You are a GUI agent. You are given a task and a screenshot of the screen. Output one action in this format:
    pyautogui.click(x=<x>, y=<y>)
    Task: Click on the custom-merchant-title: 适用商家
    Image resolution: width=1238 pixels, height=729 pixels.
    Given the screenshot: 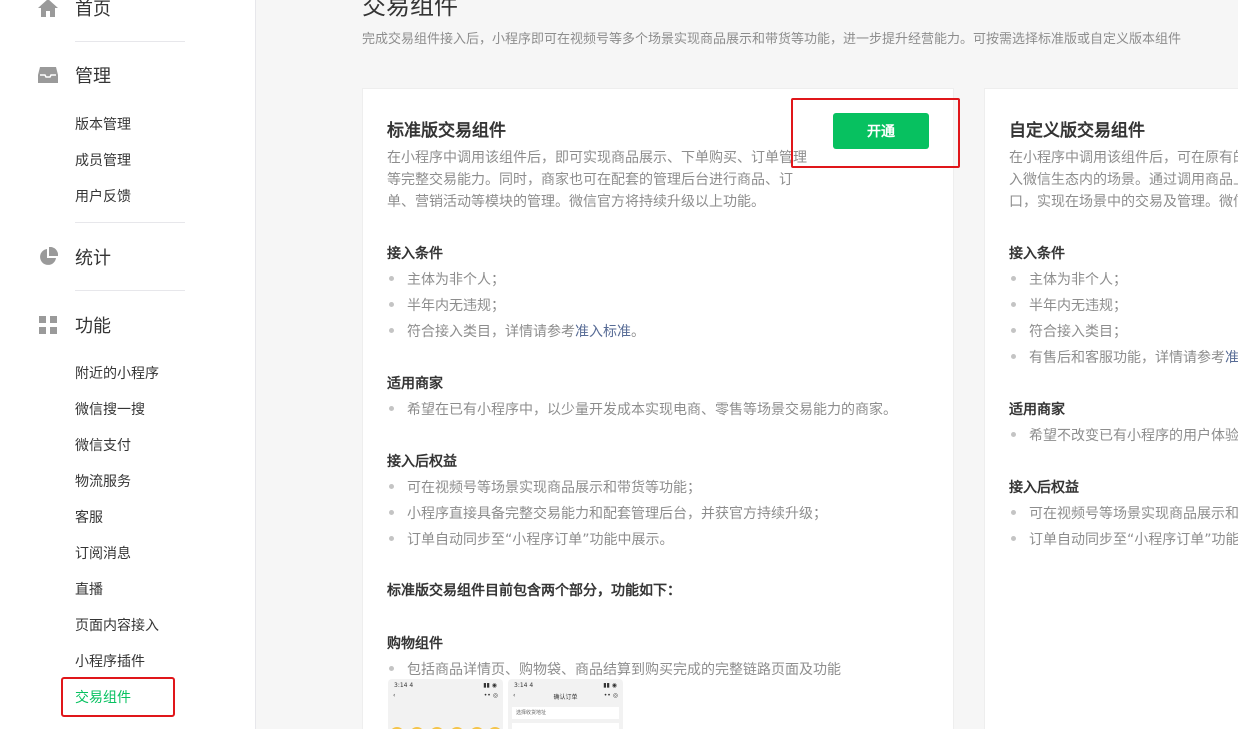 What is the action you would take?
    pyautogui.click(x=1037, y=410)
    